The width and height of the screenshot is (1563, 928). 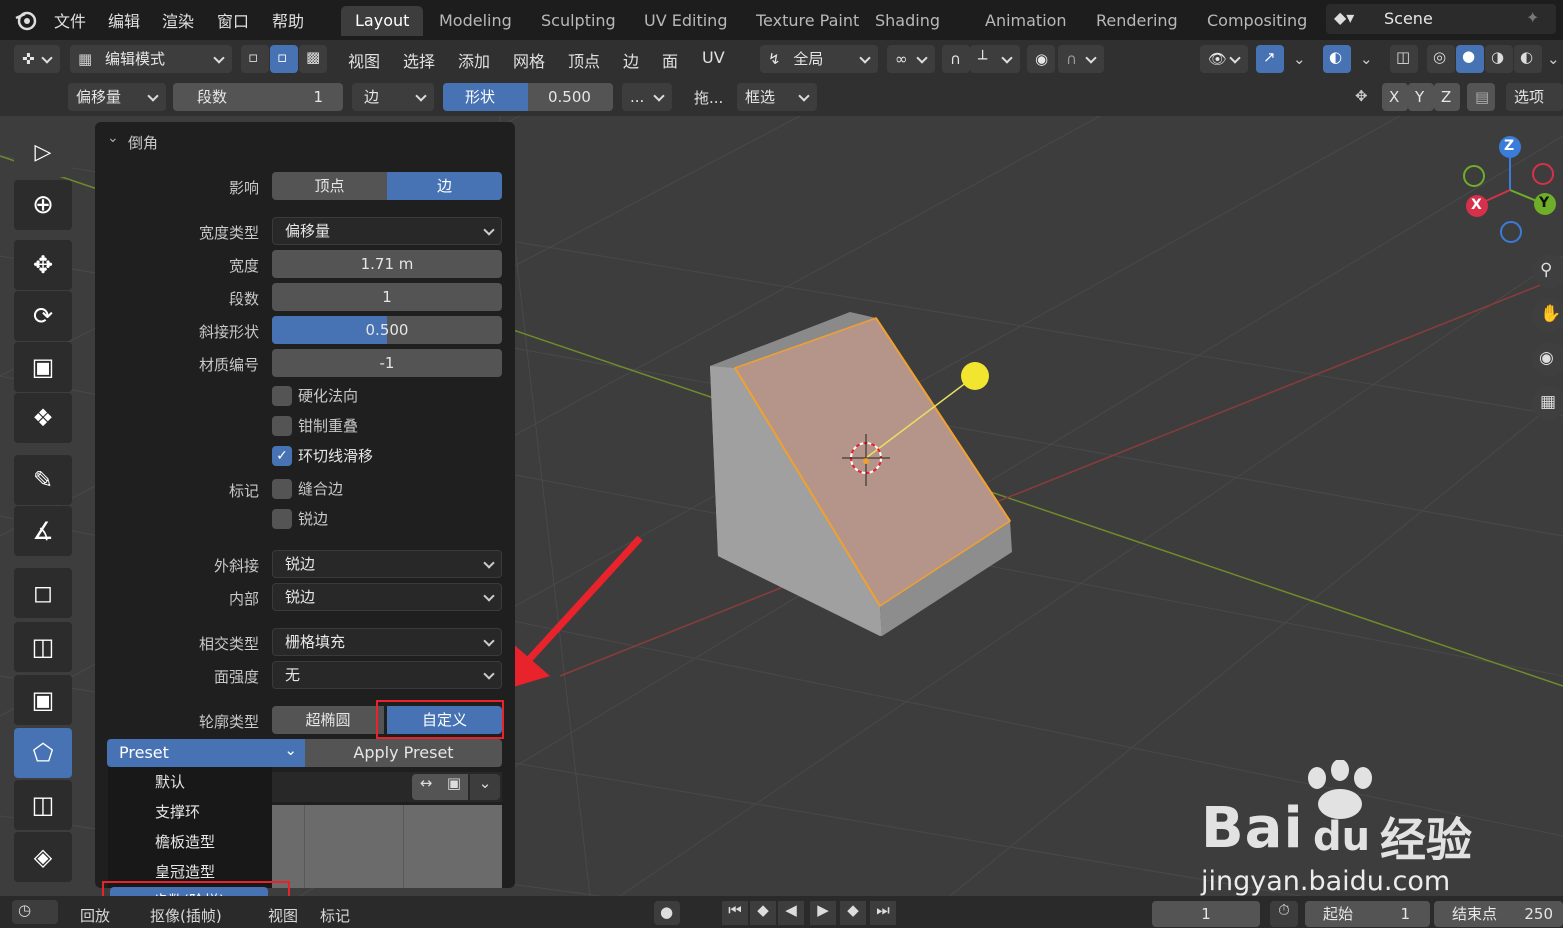 What do you see at coordinates (315, 396) in the screenshot?
I see `harden-normals-checkbox: 硬化法向` at bounding box center [315, 396].